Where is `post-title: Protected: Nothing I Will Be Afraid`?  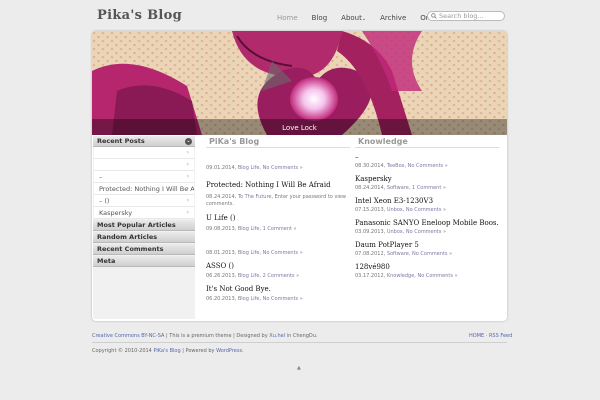 post-title: Protected: Nothing I Will Be Afraid is located at coordinates (278, 185).